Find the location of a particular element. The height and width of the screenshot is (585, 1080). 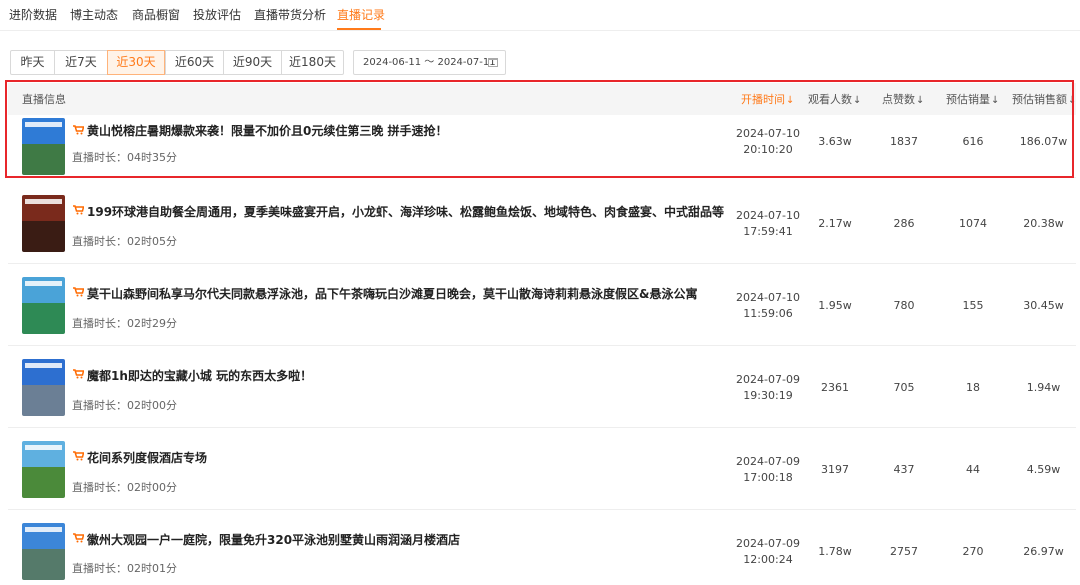

start-clock: 20:10:20 is located at coordinates (768, 149).